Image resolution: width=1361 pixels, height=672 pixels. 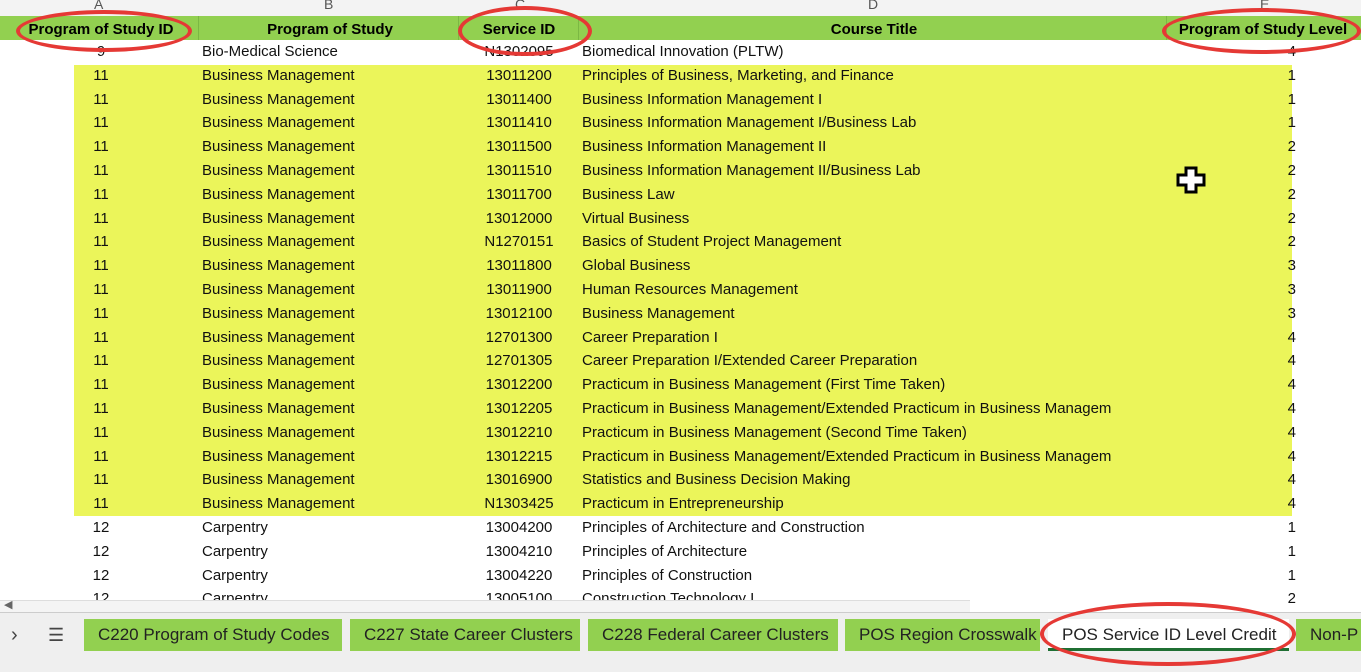 I want to click on header-program-of-study: Program of Study, so click(x=330, y=28).